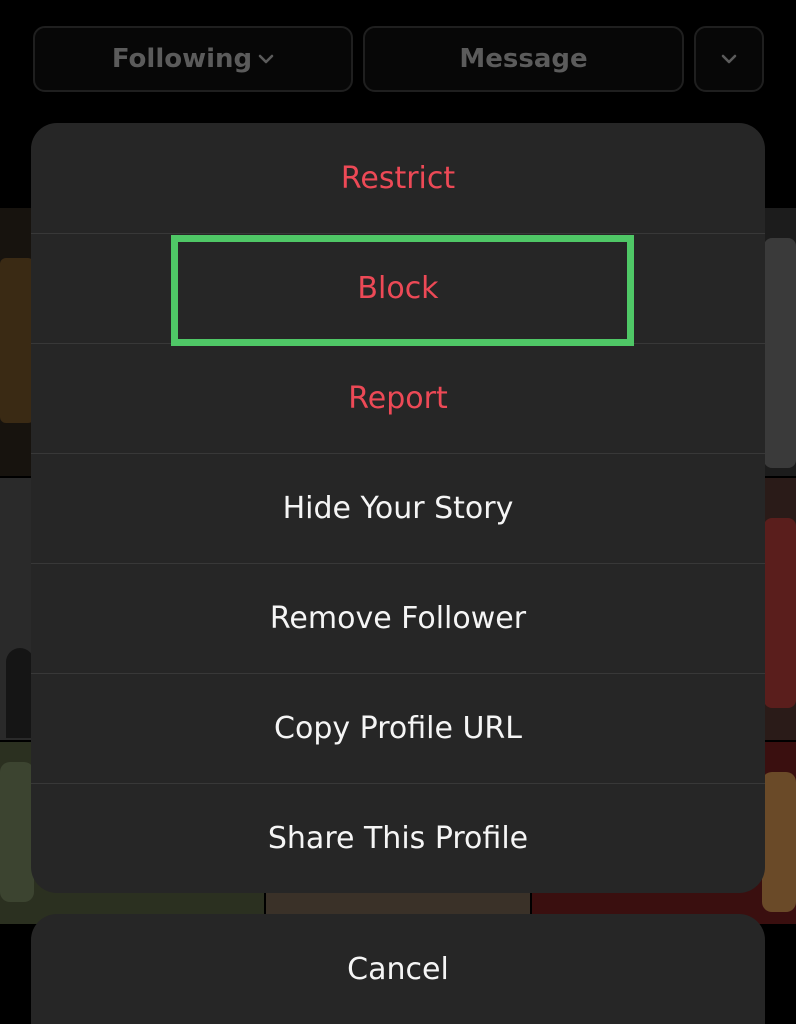  Describe the element at coordinates (182, 59) in the screenshot. I see `following-label: Following` at that location.